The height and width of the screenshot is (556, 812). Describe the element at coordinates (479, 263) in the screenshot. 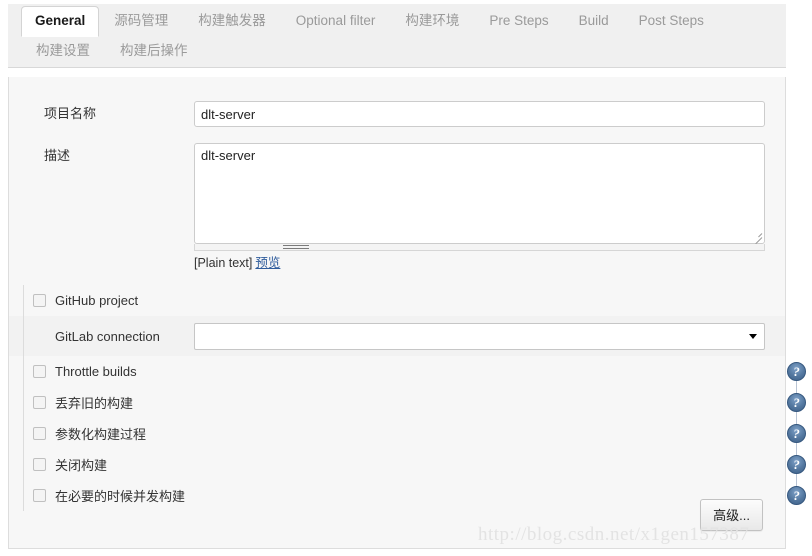

I see `markup-type-line: [Plain text] 预览` at that location.